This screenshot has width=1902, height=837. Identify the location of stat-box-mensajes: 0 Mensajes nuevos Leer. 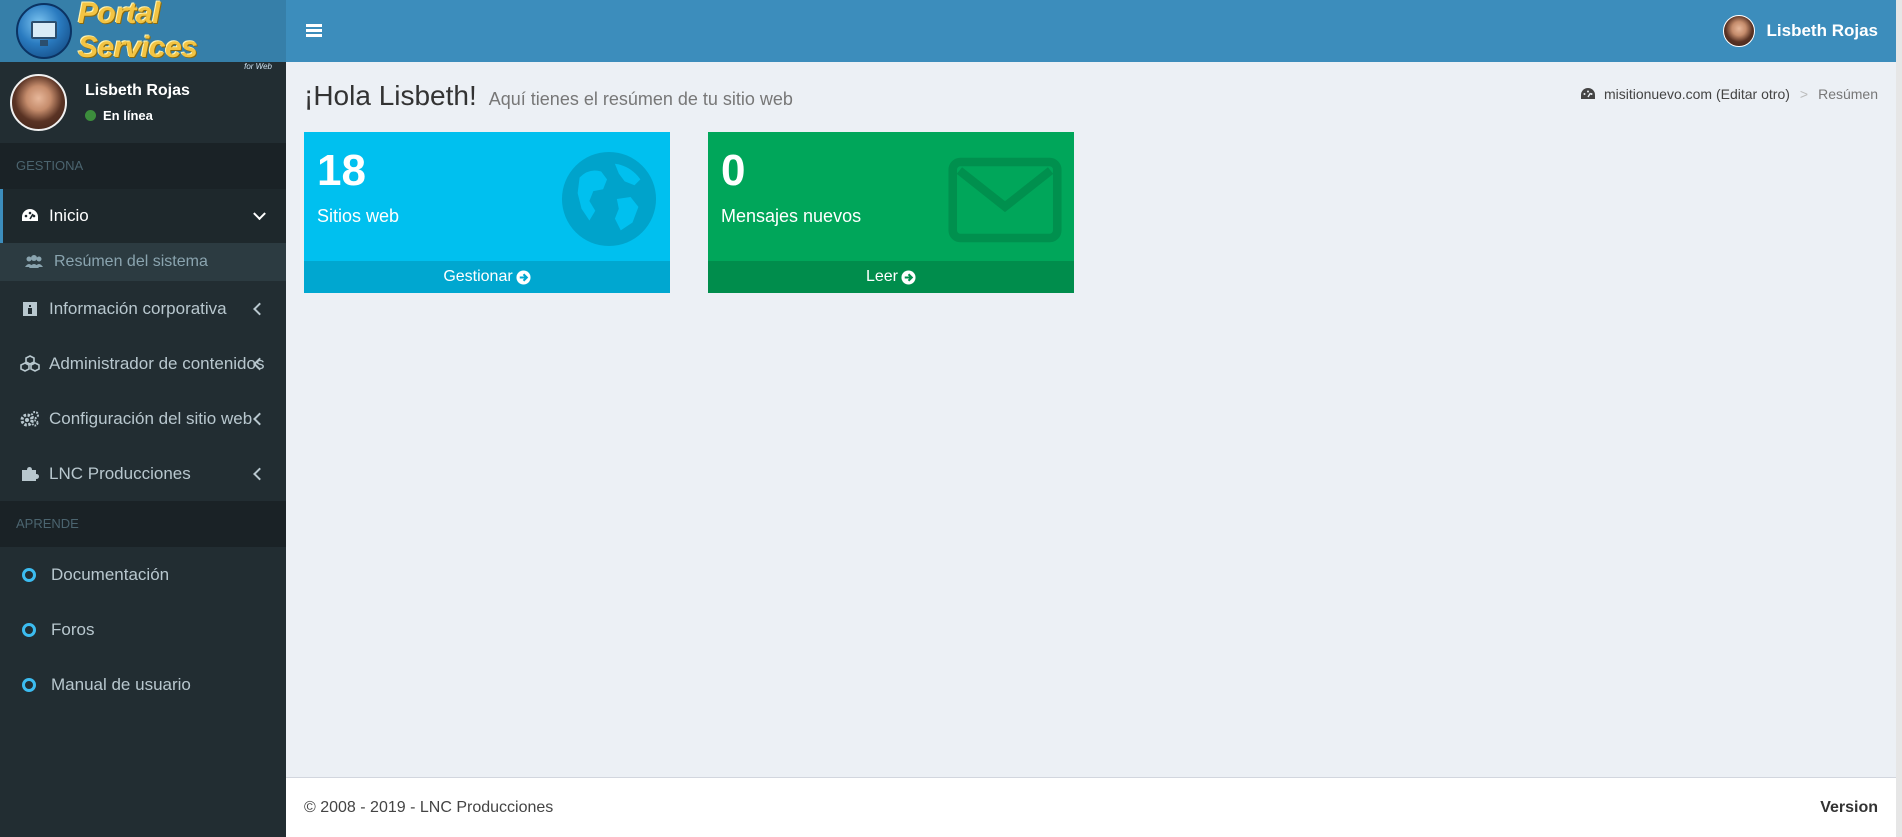
(891, 212).